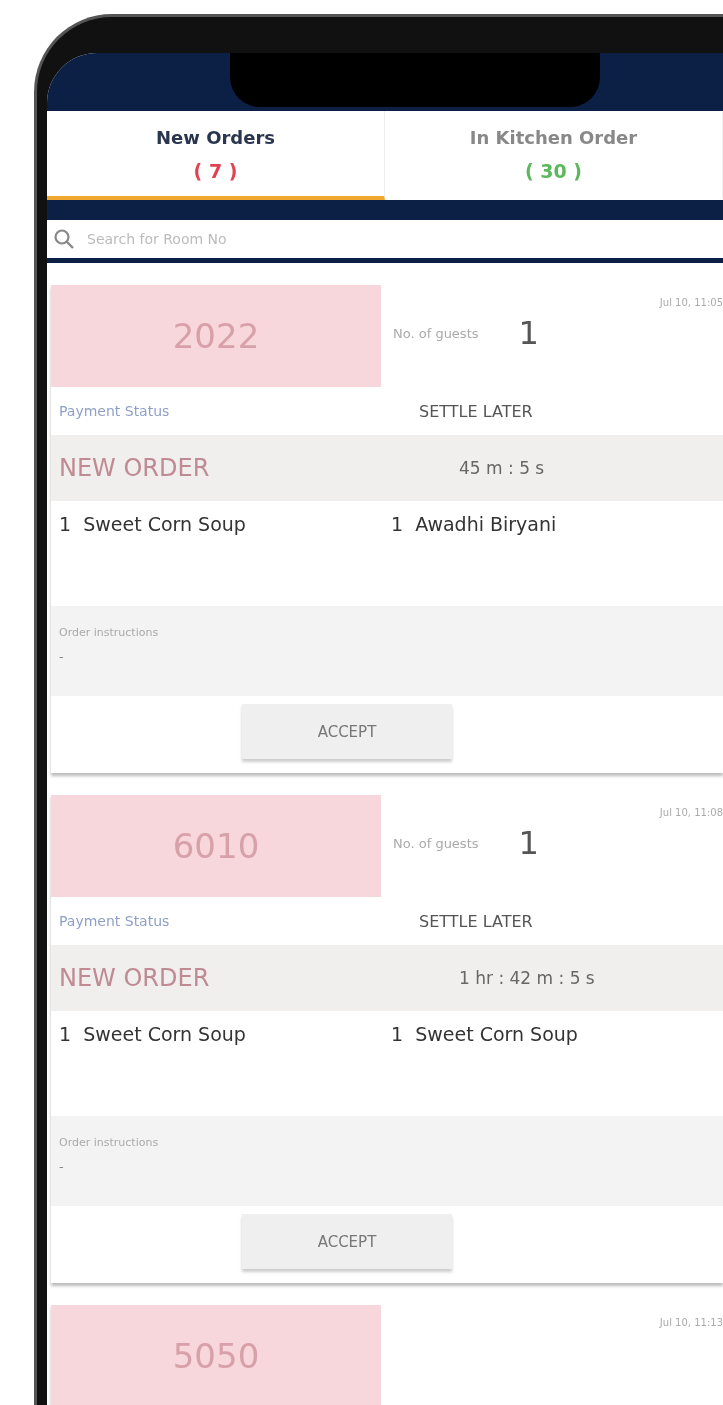 Image resolution: width=723 pixels, height=1405 pixels. Describe the element at coordinates (691, 812) in the screenshot. I see `order-time: Jul 10, 11:08` at that location.